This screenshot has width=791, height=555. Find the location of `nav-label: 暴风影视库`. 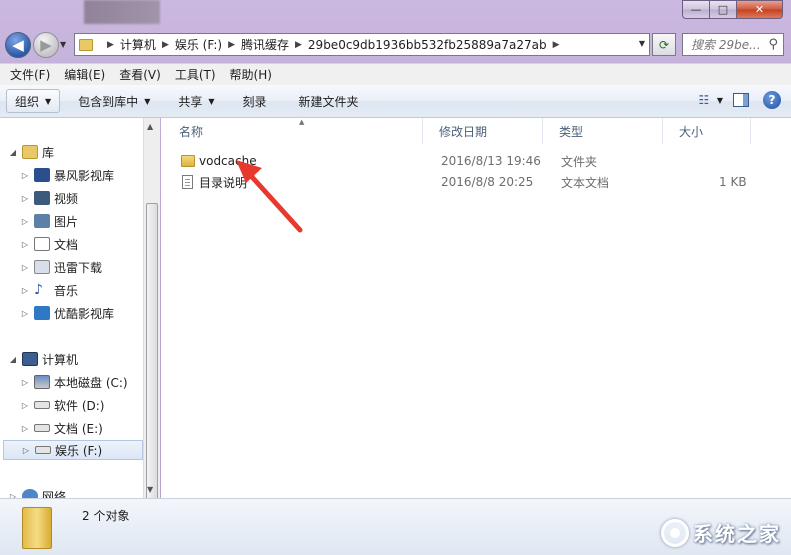

nav-label: 暴风影视库 is located at coordinates (84, 175).